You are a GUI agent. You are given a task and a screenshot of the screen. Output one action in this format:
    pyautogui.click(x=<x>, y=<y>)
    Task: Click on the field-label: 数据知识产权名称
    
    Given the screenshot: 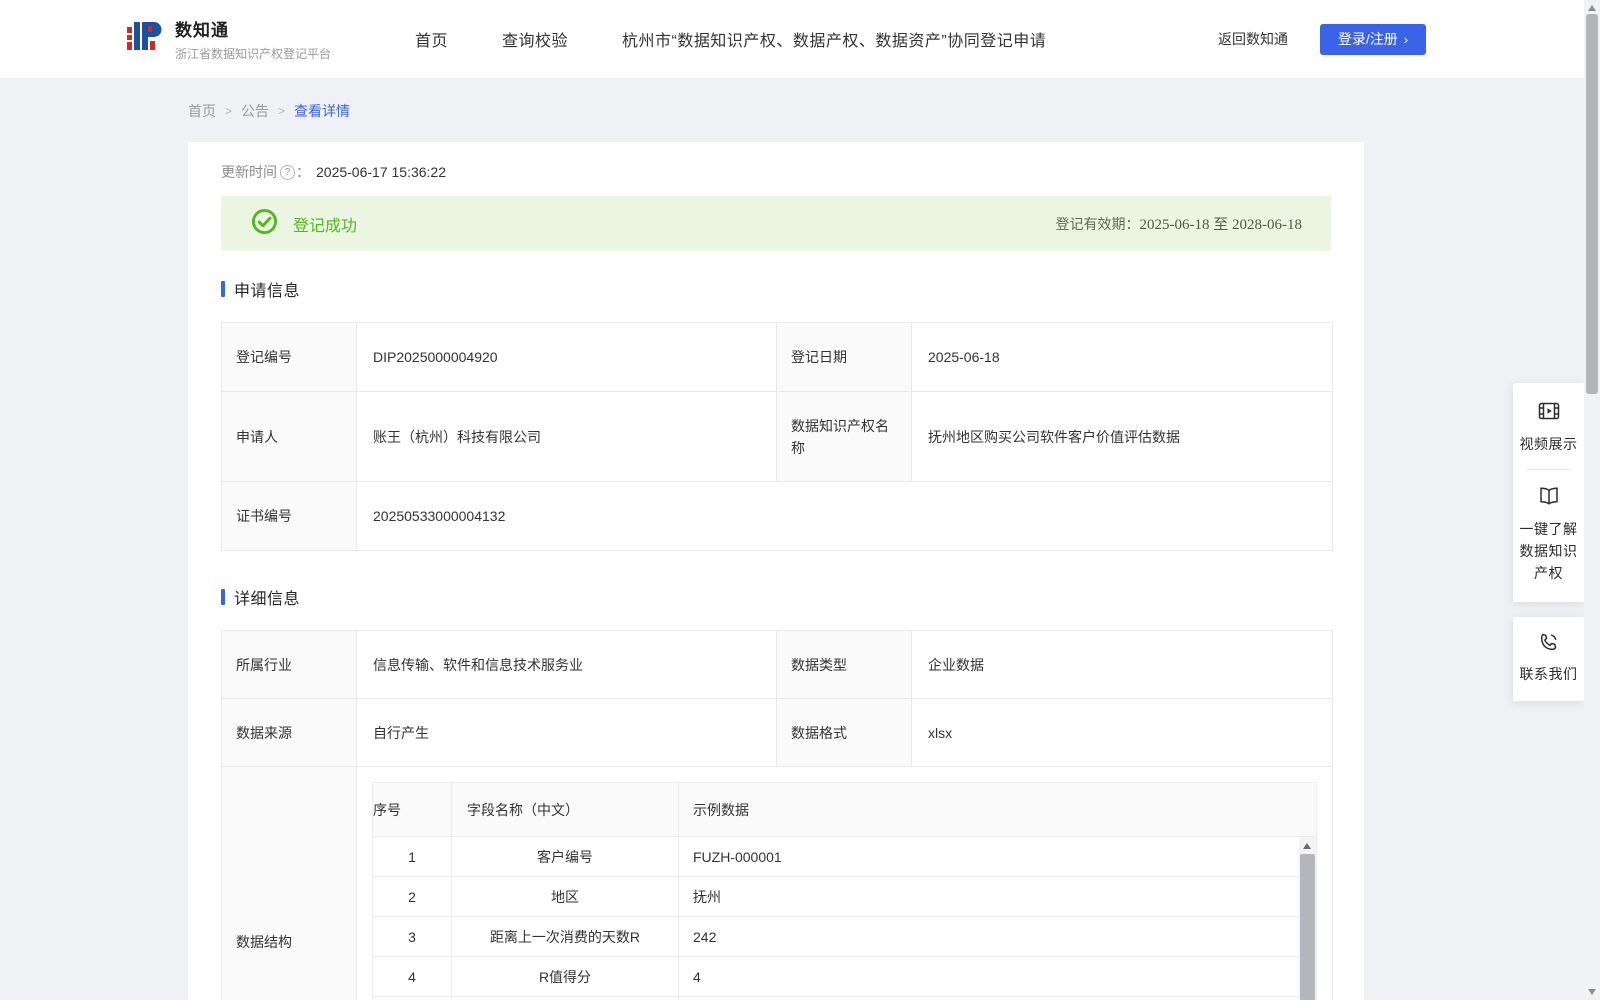 What is the action you would take?
    pyautogui.click(x=844, y=436)
    